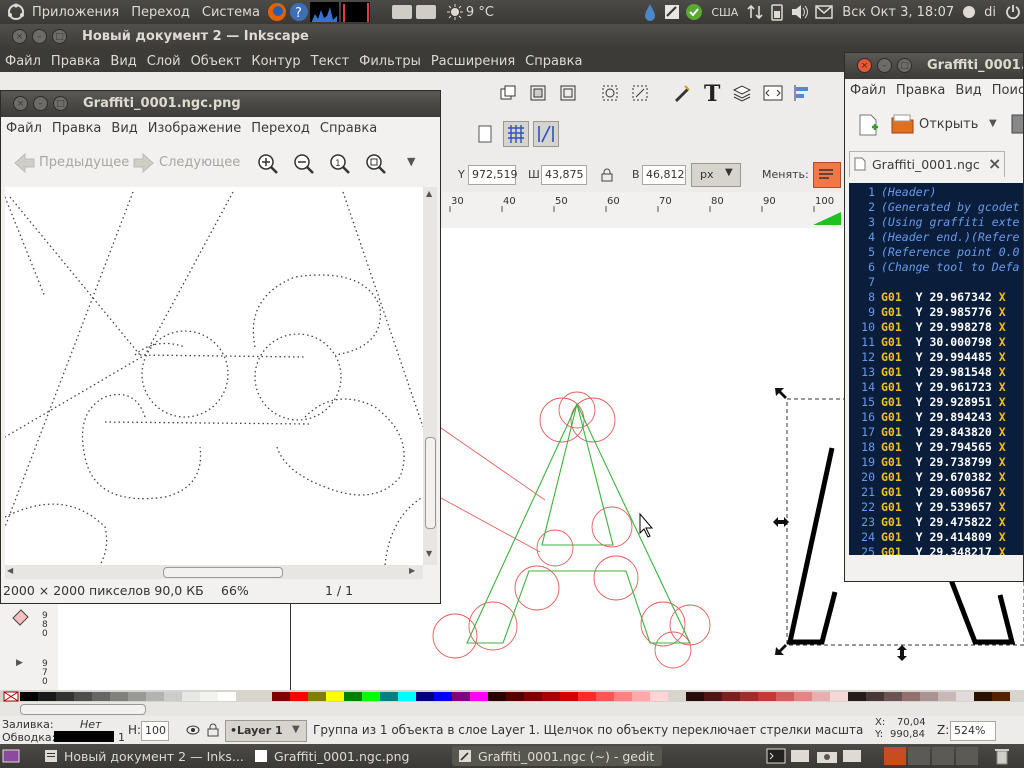  I want to click on zoom-in-icon, so click(268, 164).